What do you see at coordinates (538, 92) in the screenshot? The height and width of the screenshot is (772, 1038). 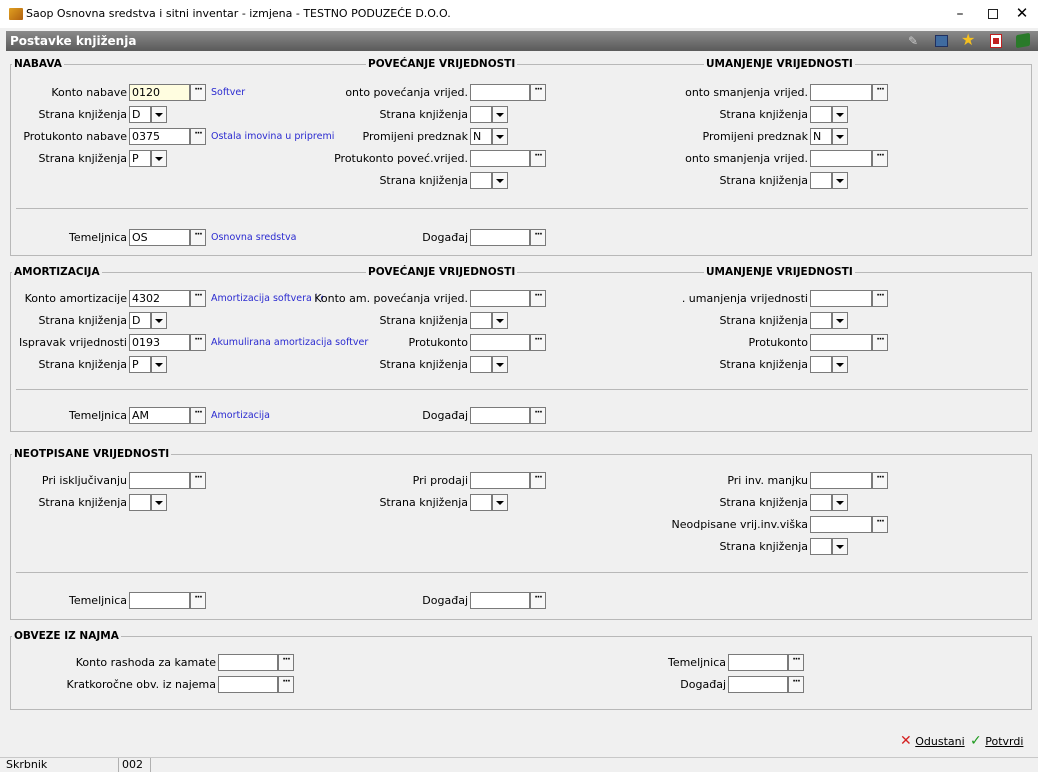 I see `povecanje-konto-lookup-button: ···` at bounding box center [538, 92].